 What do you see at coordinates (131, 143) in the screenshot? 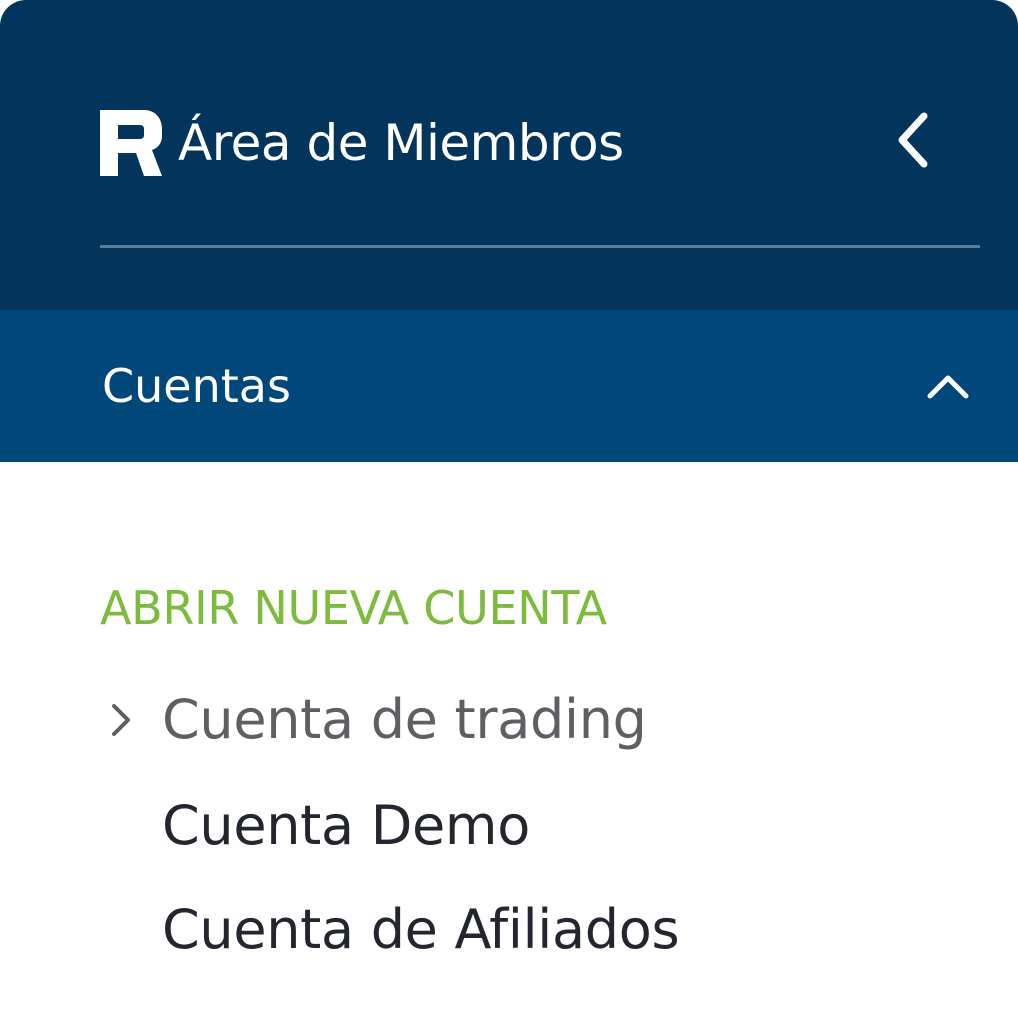
I see `roboforex-r-logo` at bounding box center [131, 143].